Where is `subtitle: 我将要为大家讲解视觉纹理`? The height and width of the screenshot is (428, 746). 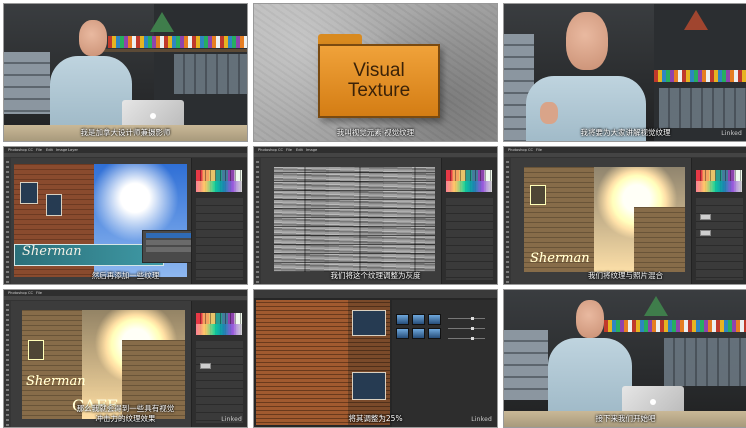
subtitle: 我将要为大家讲解视觉纹理 is located at coordinates (625, 132).